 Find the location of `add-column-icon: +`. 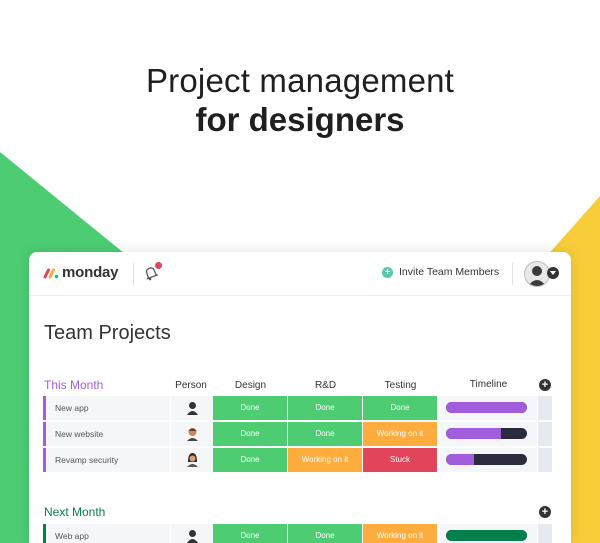

add-column-icon: + is located at coordinates (545, 385).